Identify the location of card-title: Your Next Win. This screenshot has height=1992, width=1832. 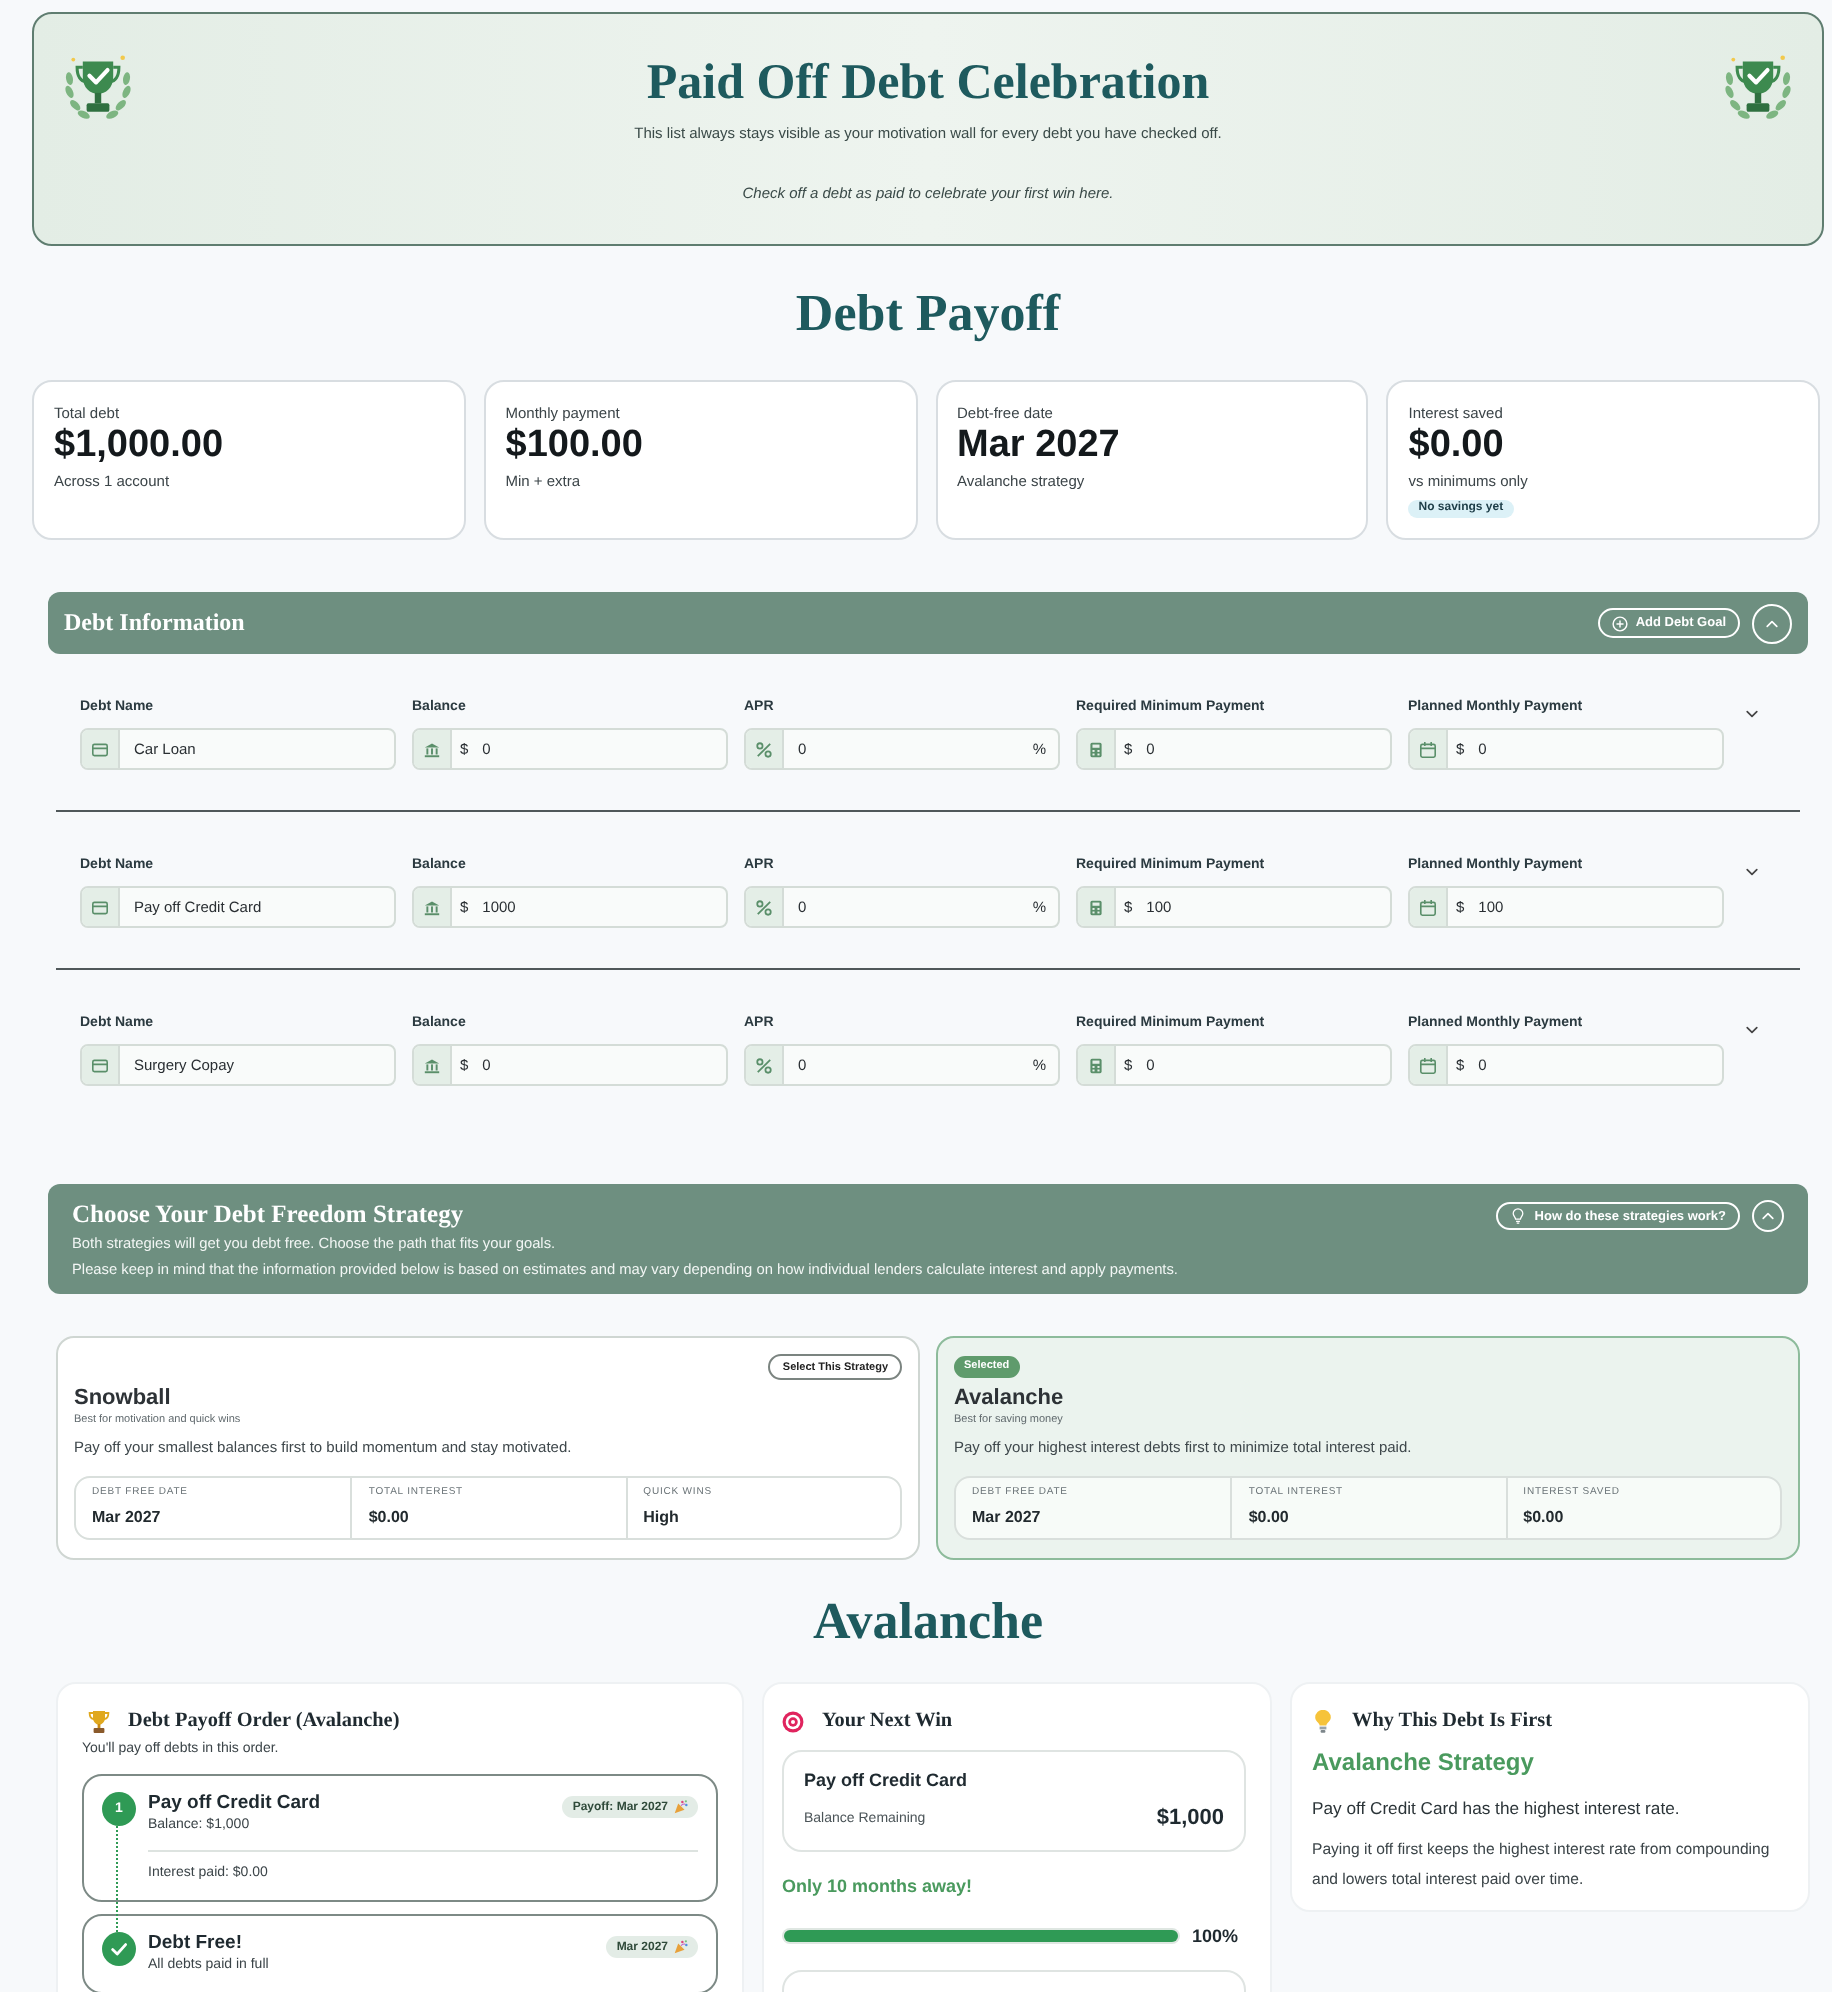
(887, 1721).